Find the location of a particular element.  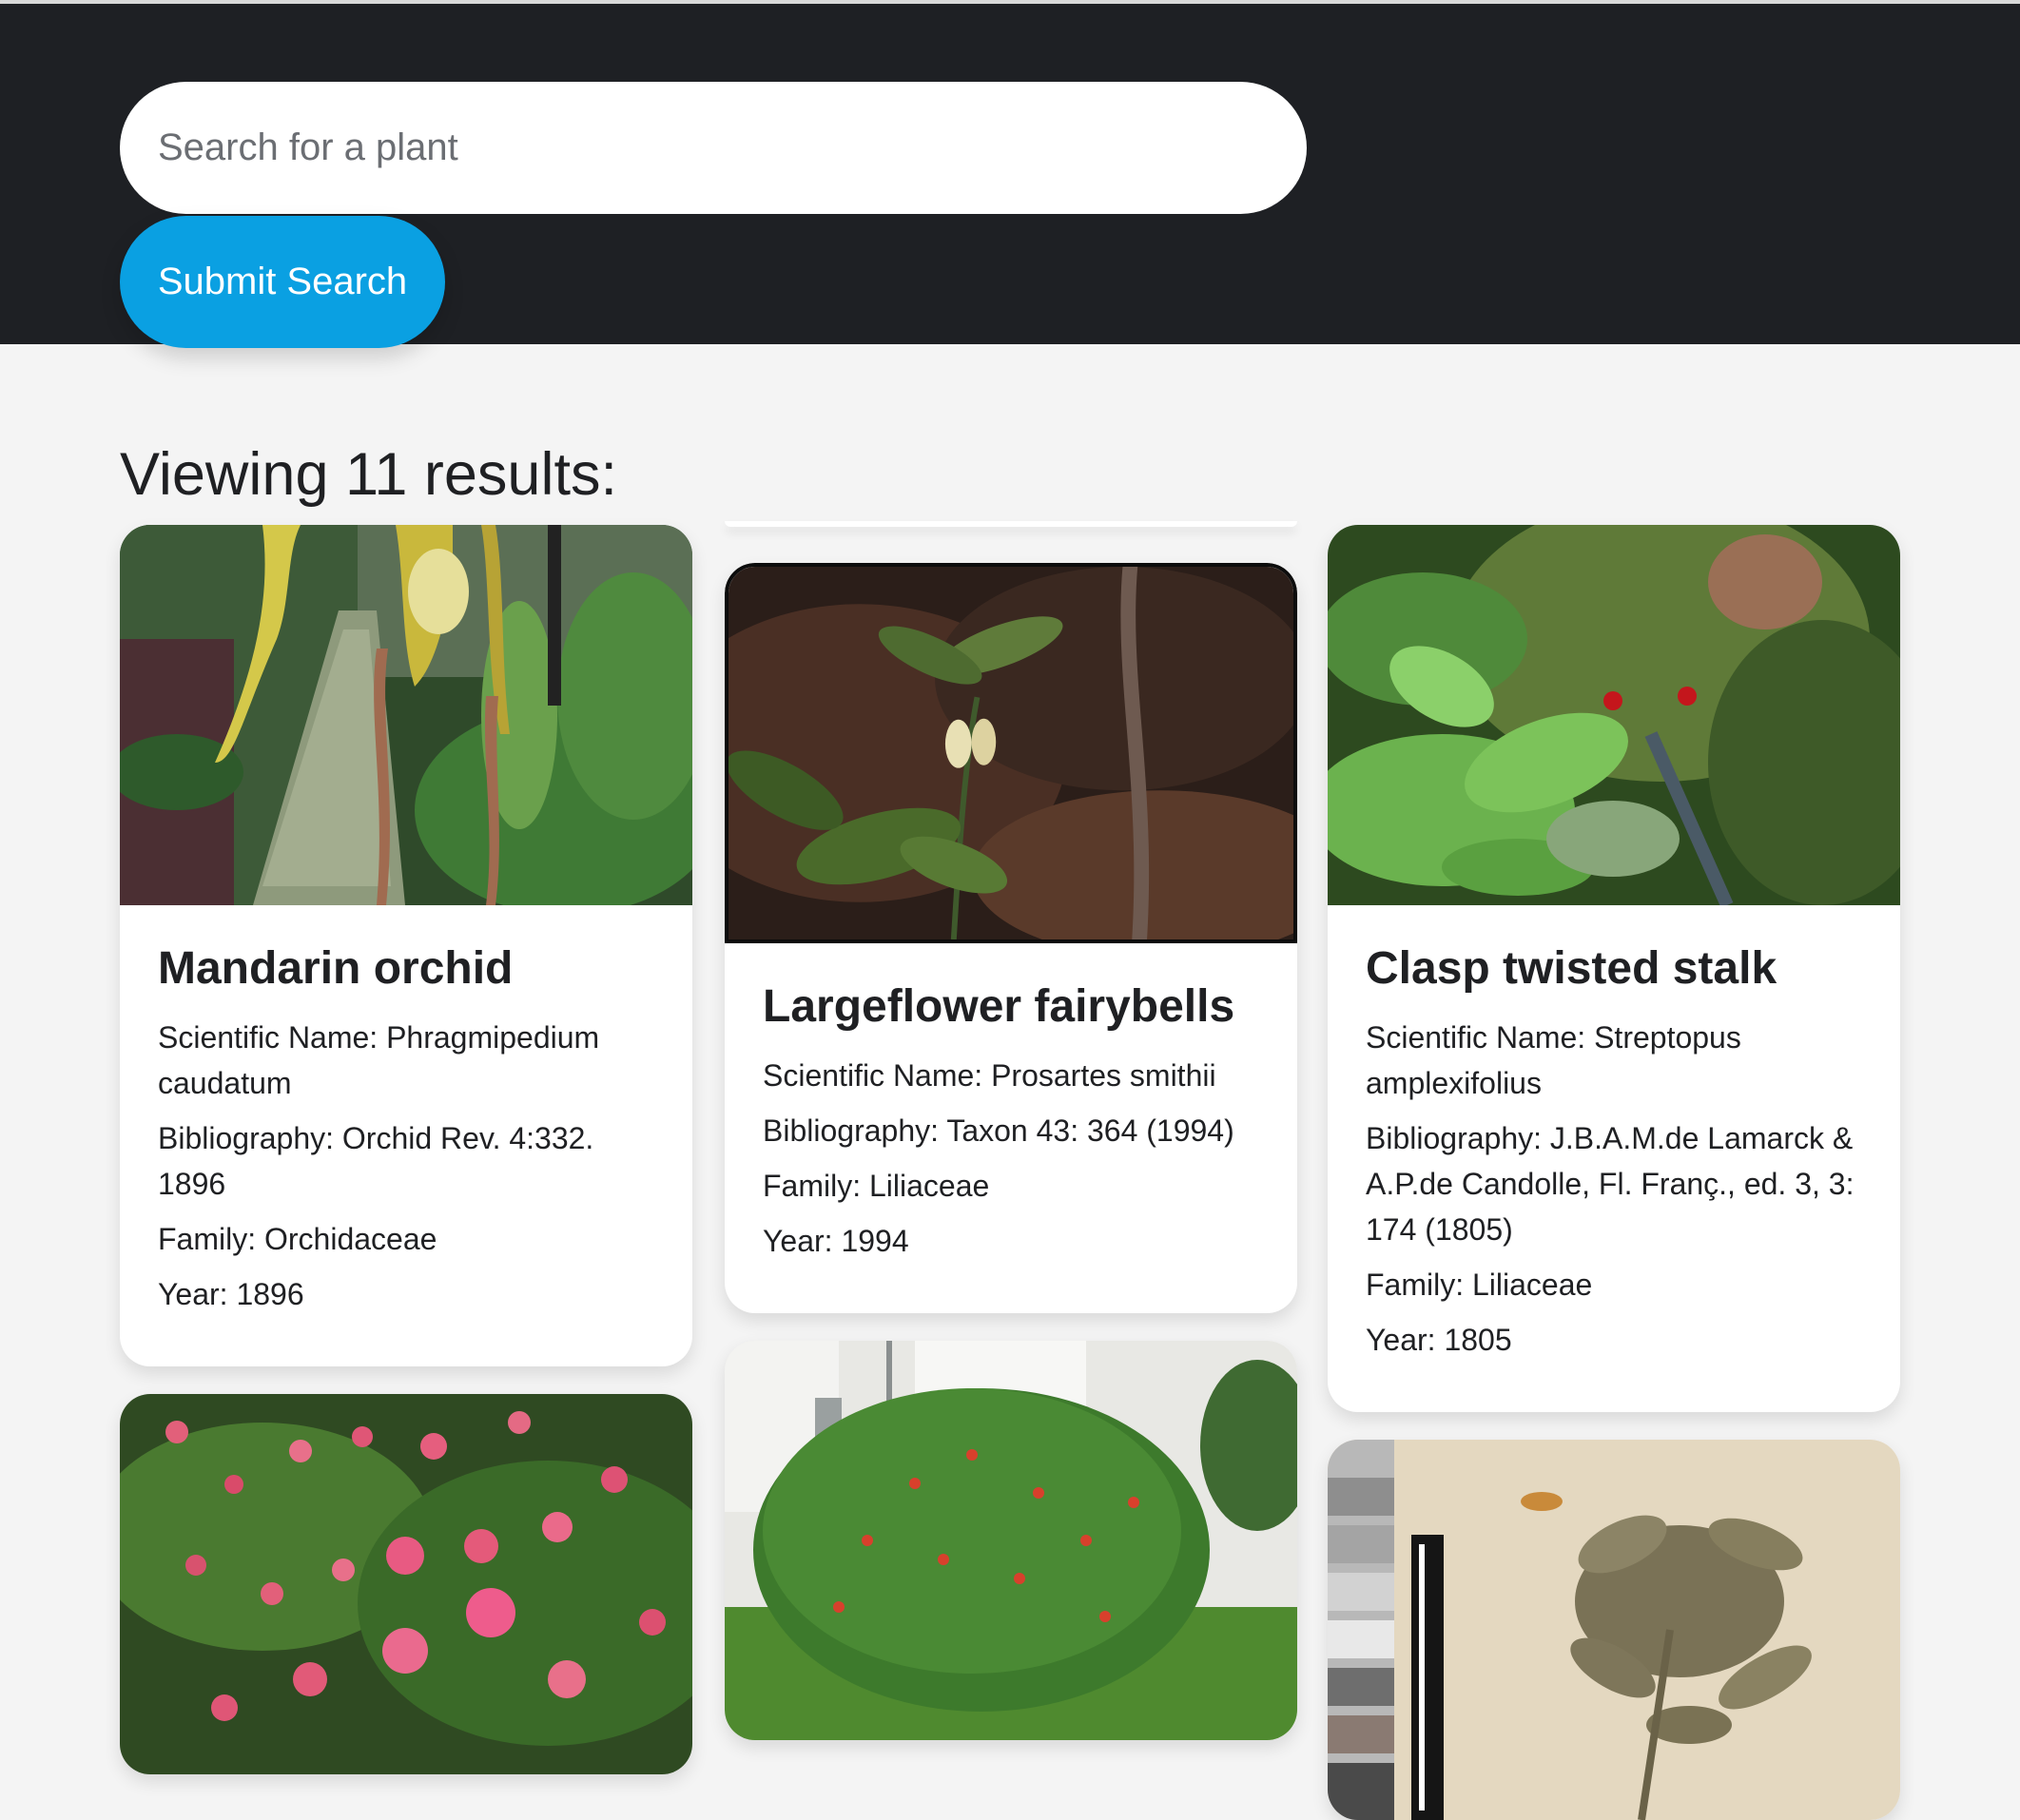

year: Year: 1896 is located at coordinates (231, 1294).